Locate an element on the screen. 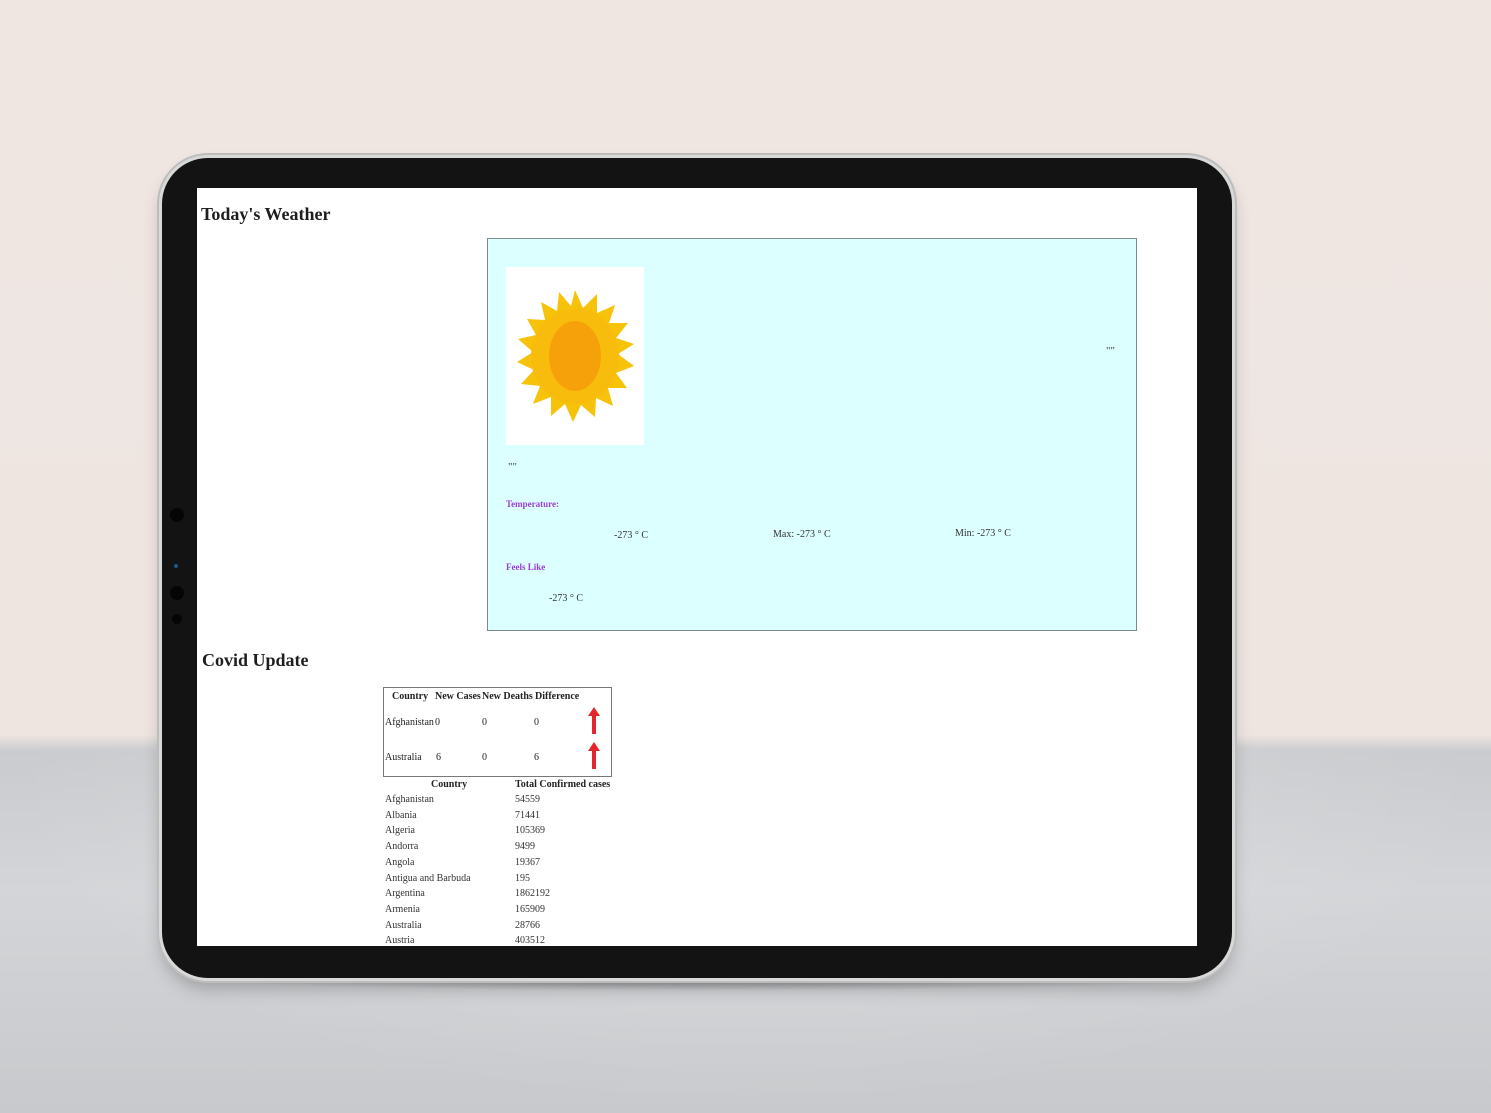 This screenshot has width=1491, height=1113. list-item-total: 105369 is located at coordinates (530, 831).